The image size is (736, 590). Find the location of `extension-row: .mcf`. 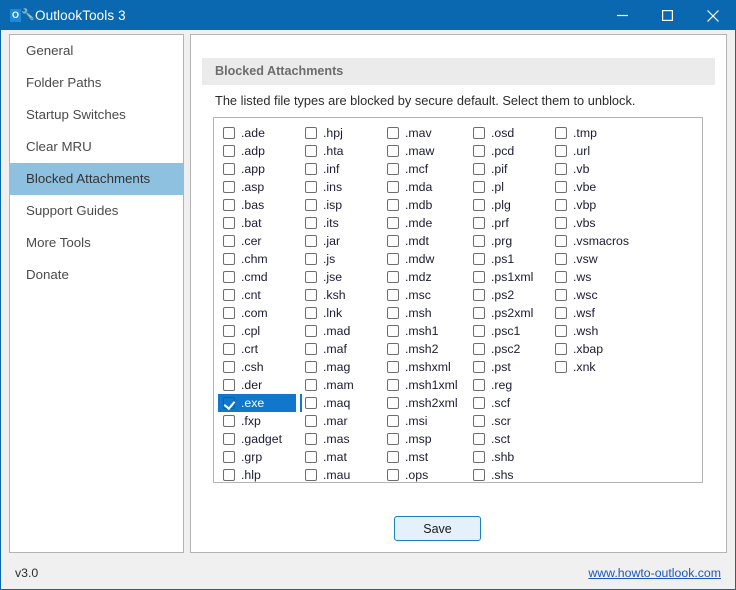

extension-row: .mcf is located at coordinates (423, 169).